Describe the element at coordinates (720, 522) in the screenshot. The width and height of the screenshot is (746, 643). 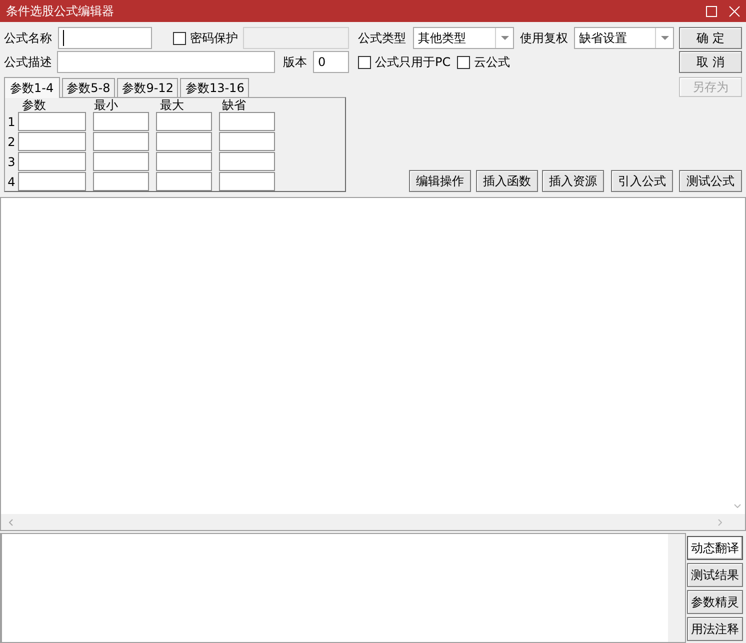
I see `chevron-right-icon` at that location.